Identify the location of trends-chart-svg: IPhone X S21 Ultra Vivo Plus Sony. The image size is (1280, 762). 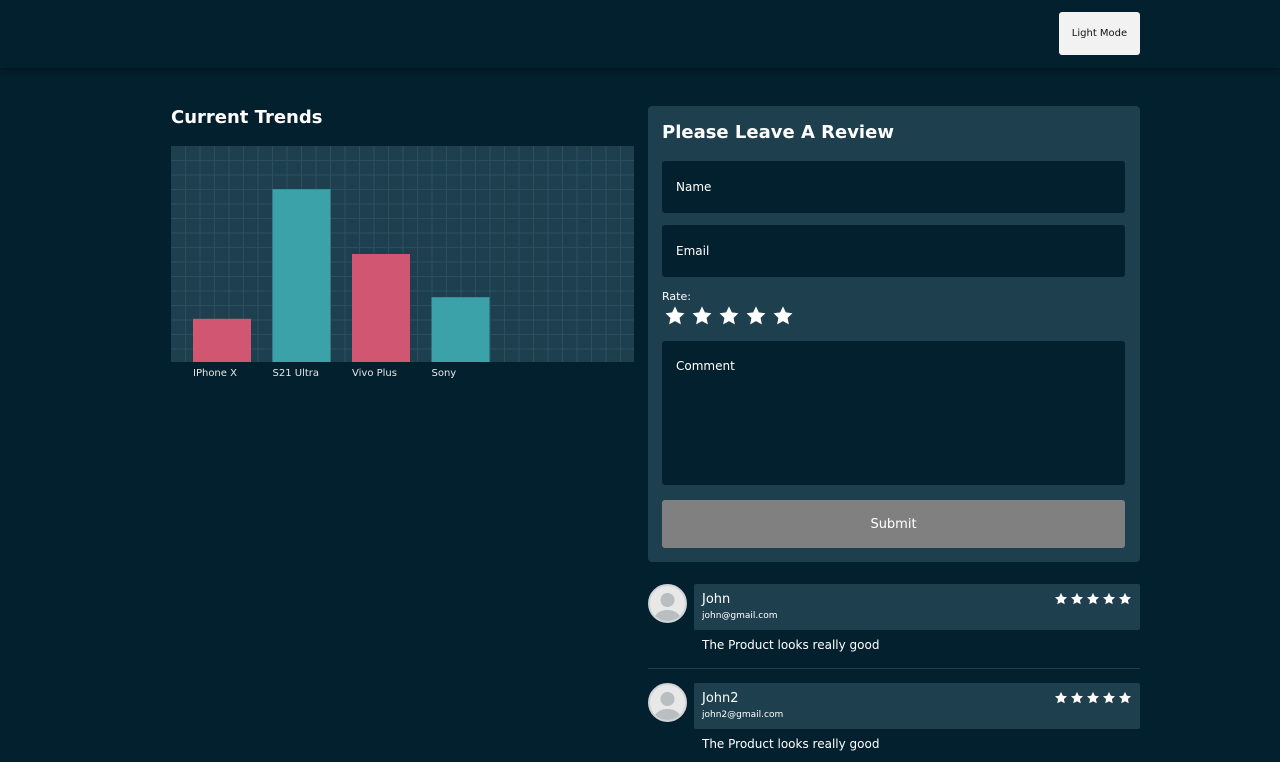
(402, 262).